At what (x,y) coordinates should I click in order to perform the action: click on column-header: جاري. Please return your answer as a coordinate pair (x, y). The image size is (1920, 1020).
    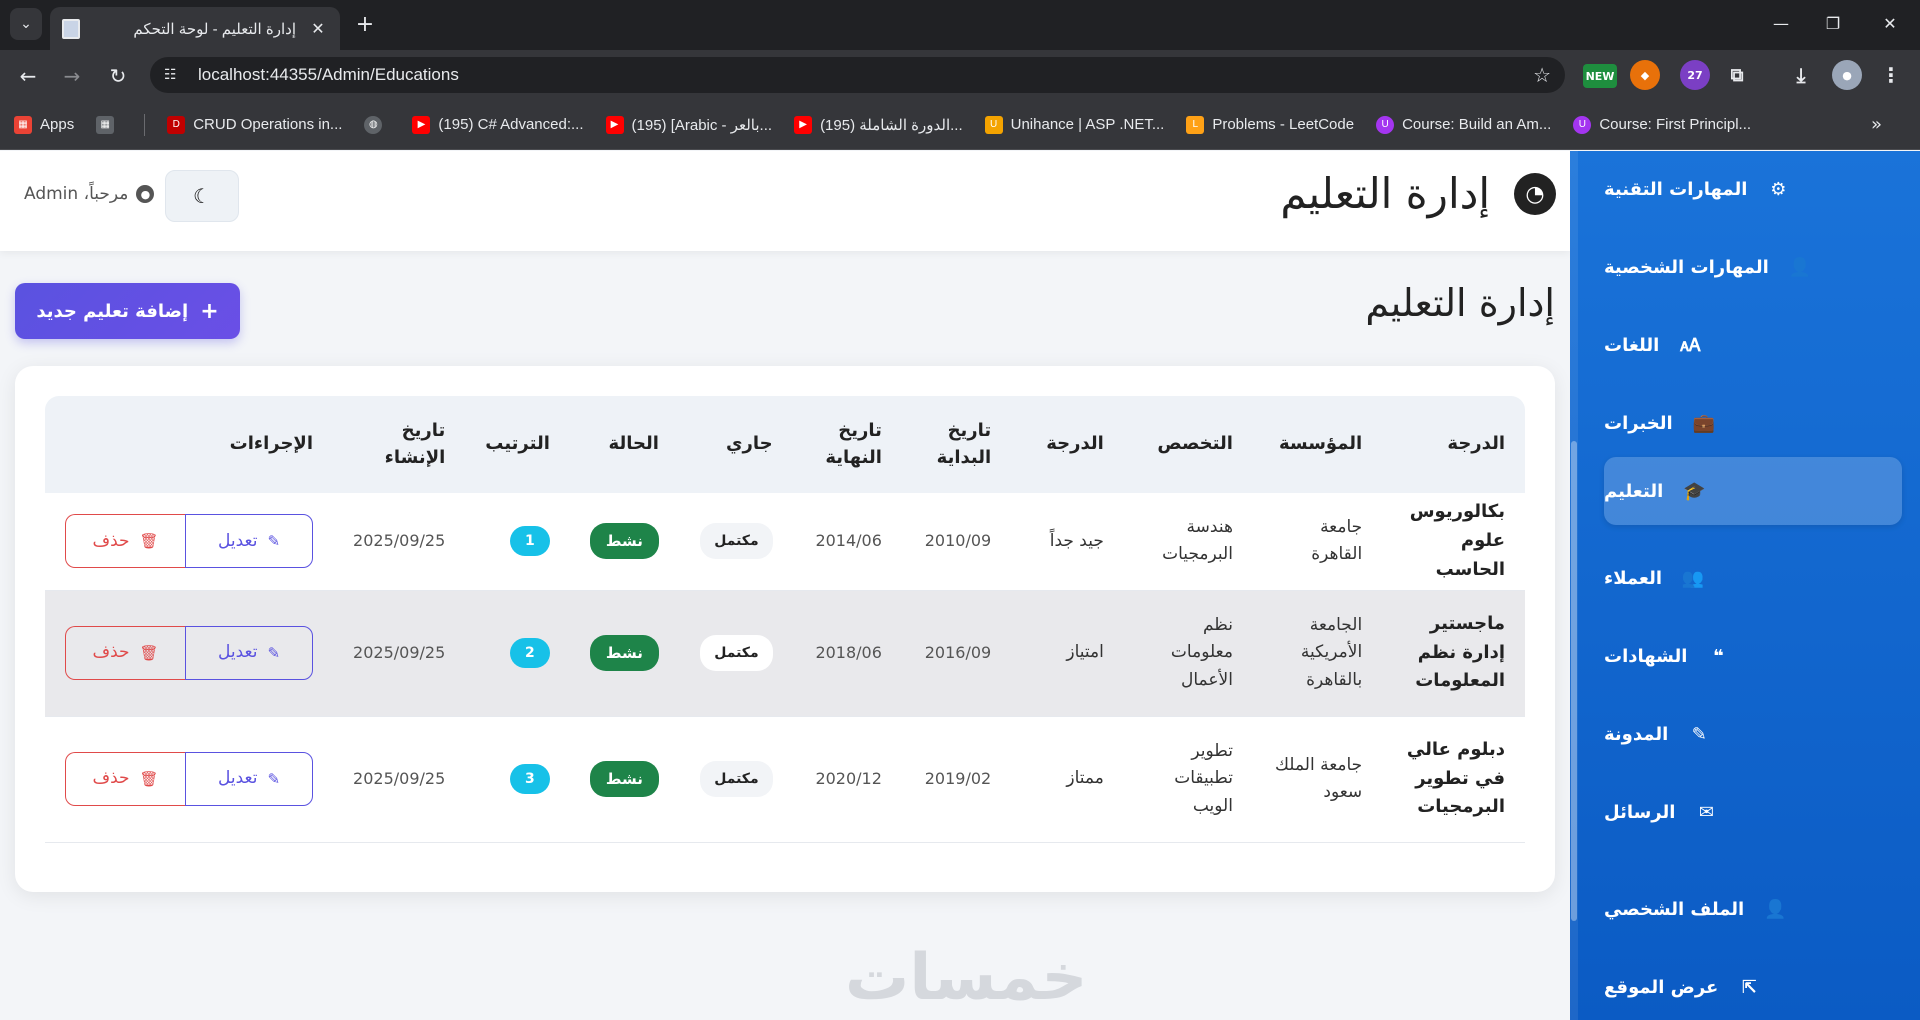
    Looking at the image, I should click on (735, 444).